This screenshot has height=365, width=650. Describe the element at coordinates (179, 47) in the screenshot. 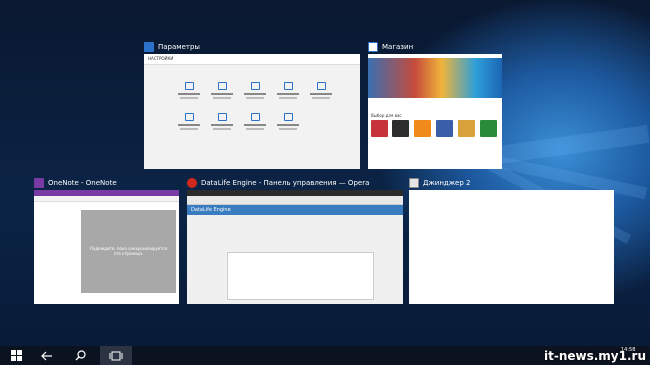

I see `window-title: Параметры` at that location.